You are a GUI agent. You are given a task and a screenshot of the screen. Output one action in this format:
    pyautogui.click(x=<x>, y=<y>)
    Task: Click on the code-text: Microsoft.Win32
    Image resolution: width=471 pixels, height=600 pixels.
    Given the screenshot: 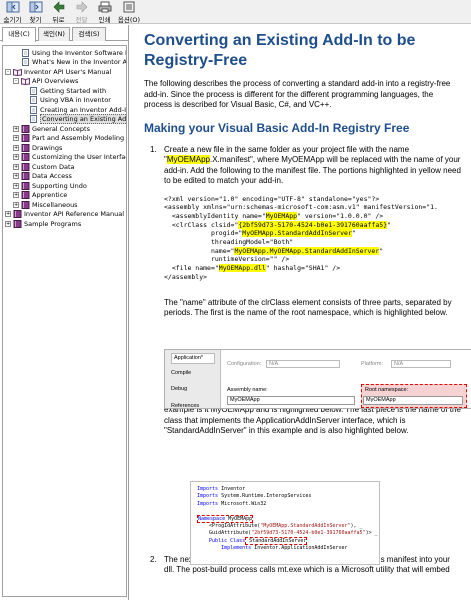 What is the action you would take?
    pyautogui.click(x=242, y=503)
    